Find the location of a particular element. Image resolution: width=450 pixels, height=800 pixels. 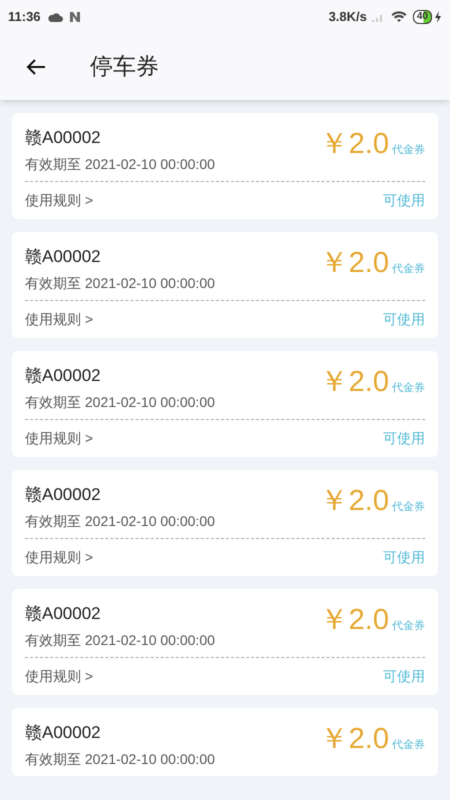

network-speed: 3.8K/s is located at coordinates (347, 17).